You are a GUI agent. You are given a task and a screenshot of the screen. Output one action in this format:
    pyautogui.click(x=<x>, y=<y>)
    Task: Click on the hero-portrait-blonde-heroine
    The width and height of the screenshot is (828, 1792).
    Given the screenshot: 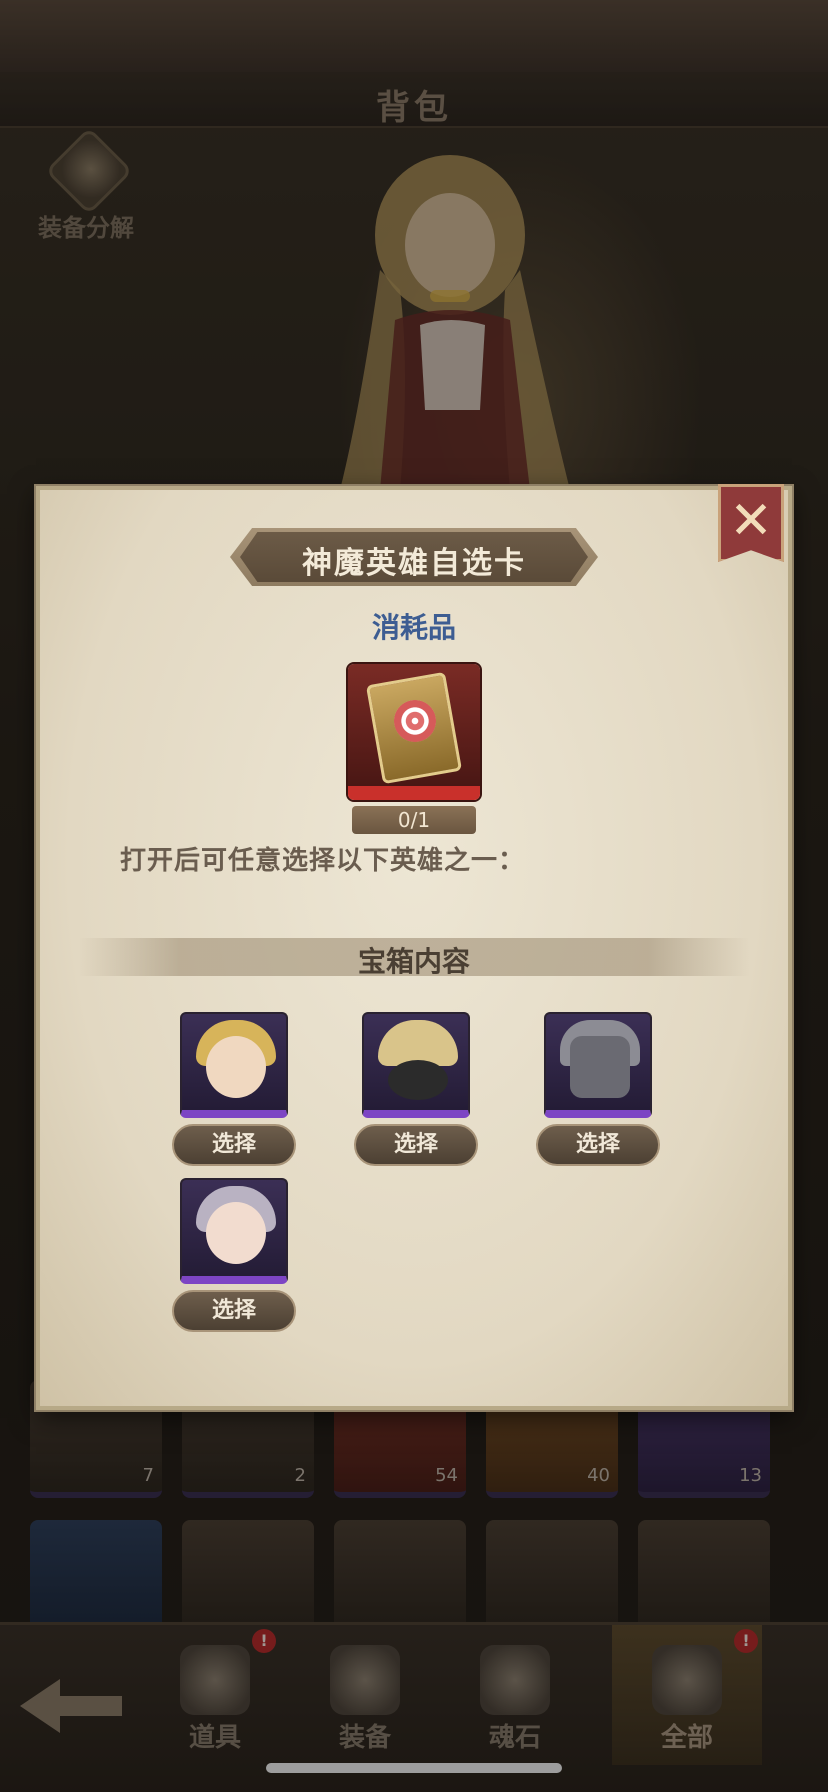 What is the action you would take?
    pyautogui.click(x=234, y=1065)
    